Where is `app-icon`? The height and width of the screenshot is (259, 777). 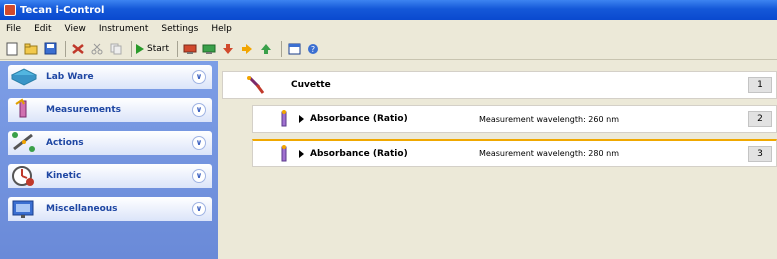 app-icon is located at coordinates (10, 10).